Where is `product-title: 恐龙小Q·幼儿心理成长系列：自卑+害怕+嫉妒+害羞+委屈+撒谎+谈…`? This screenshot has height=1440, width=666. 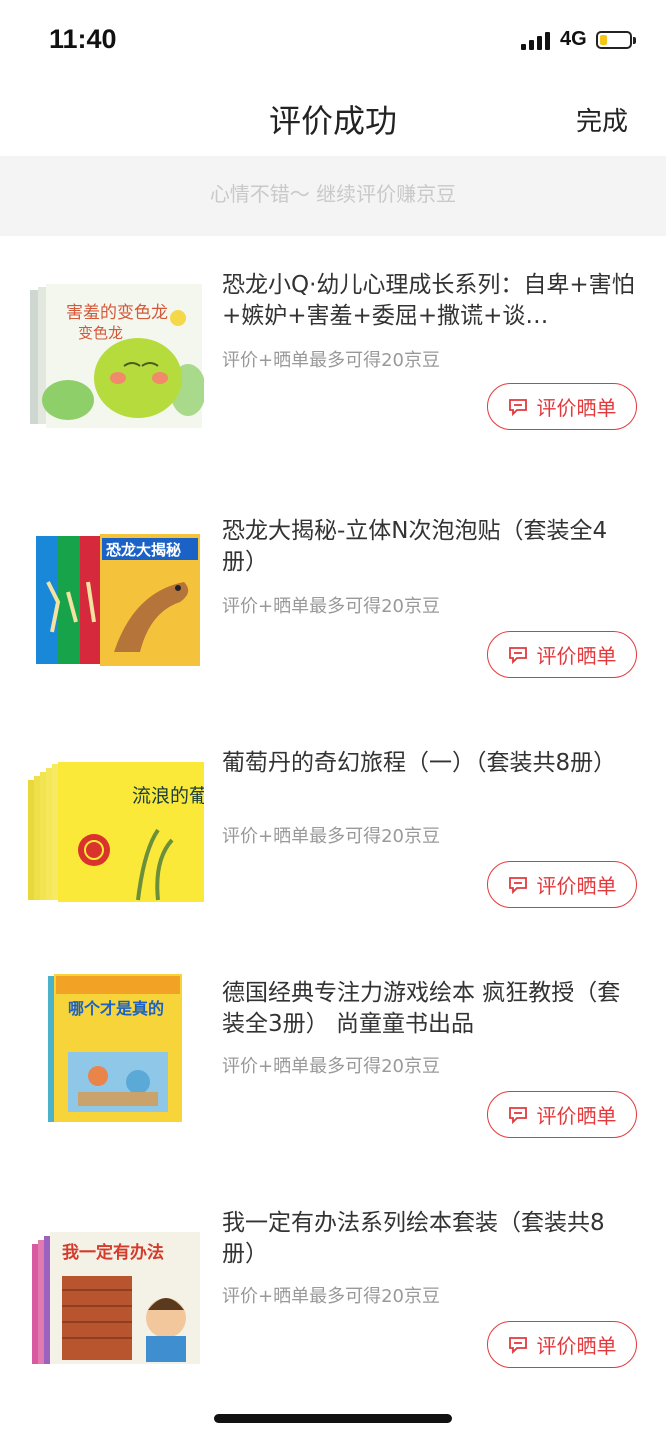 product-title: 恐龙小Q·幼儿心理成长系列：自卑+害怕+嫉妒+害羞+委屈+撒谎+谈… is located at coordinates (429, 301).